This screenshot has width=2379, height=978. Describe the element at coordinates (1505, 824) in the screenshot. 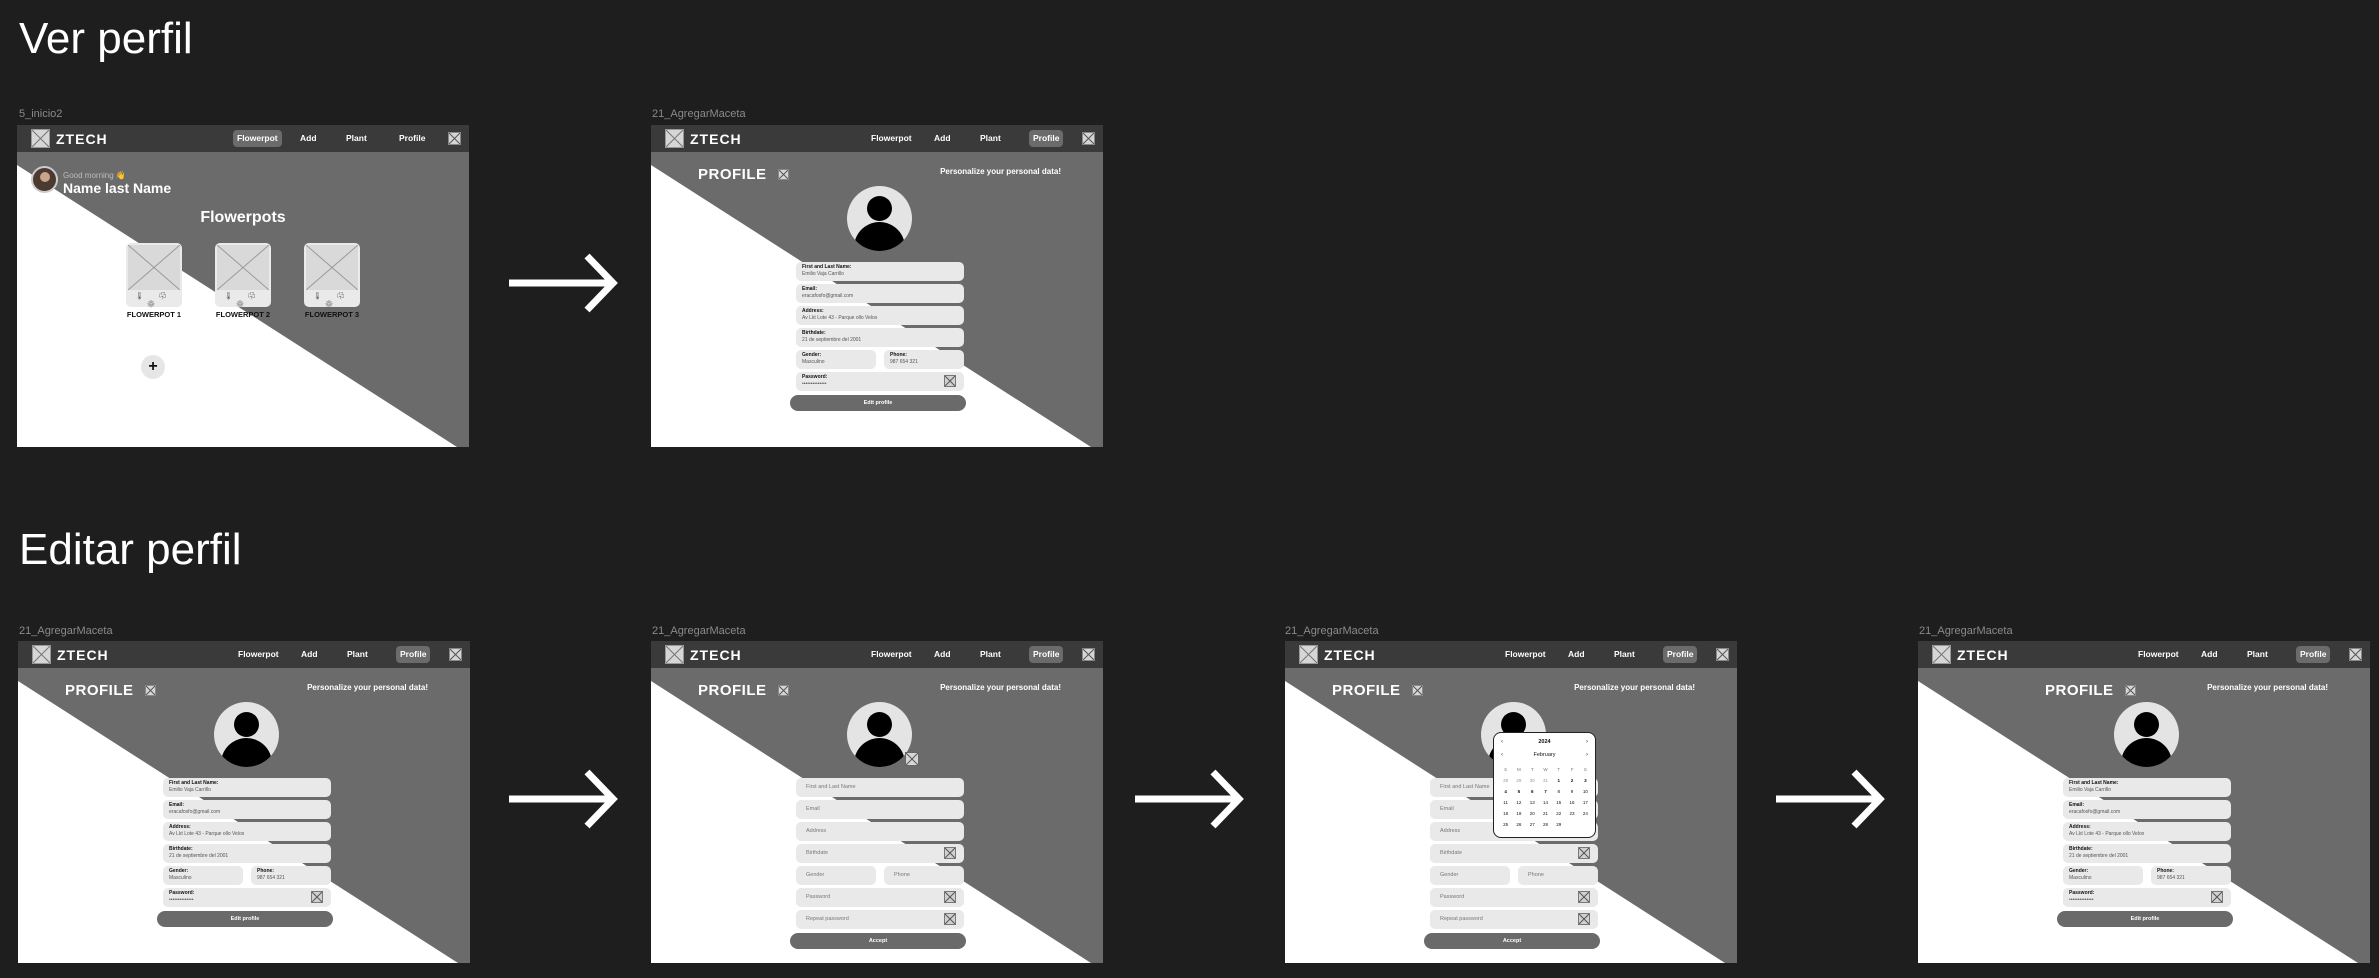

I see `calendar-day: 25` at that location.